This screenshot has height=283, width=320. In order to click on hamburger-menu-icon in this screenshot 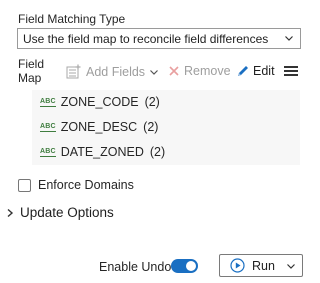, I will do `click(291, 71)`.